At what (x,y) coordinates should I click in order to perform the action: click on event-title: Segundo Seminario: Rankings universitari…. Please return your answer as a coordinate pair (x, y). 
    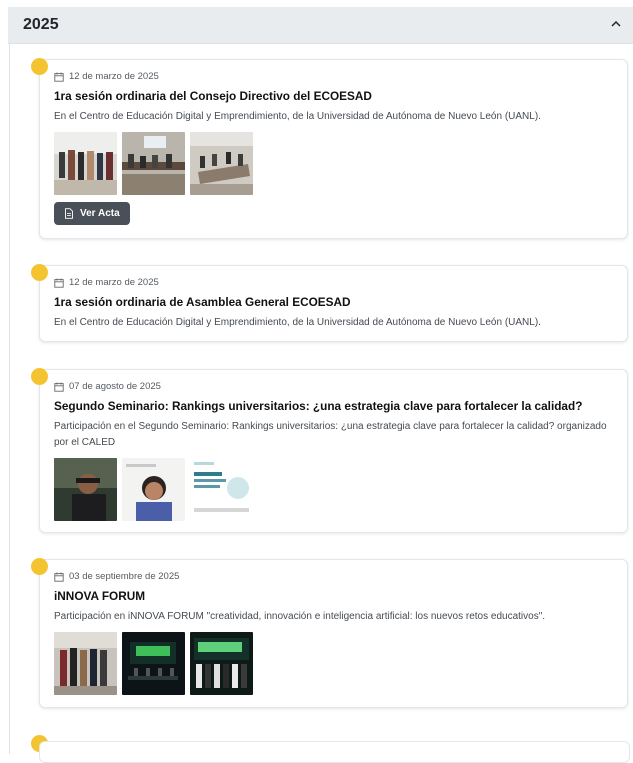
    Looking at the image, I should click on (318, 406).